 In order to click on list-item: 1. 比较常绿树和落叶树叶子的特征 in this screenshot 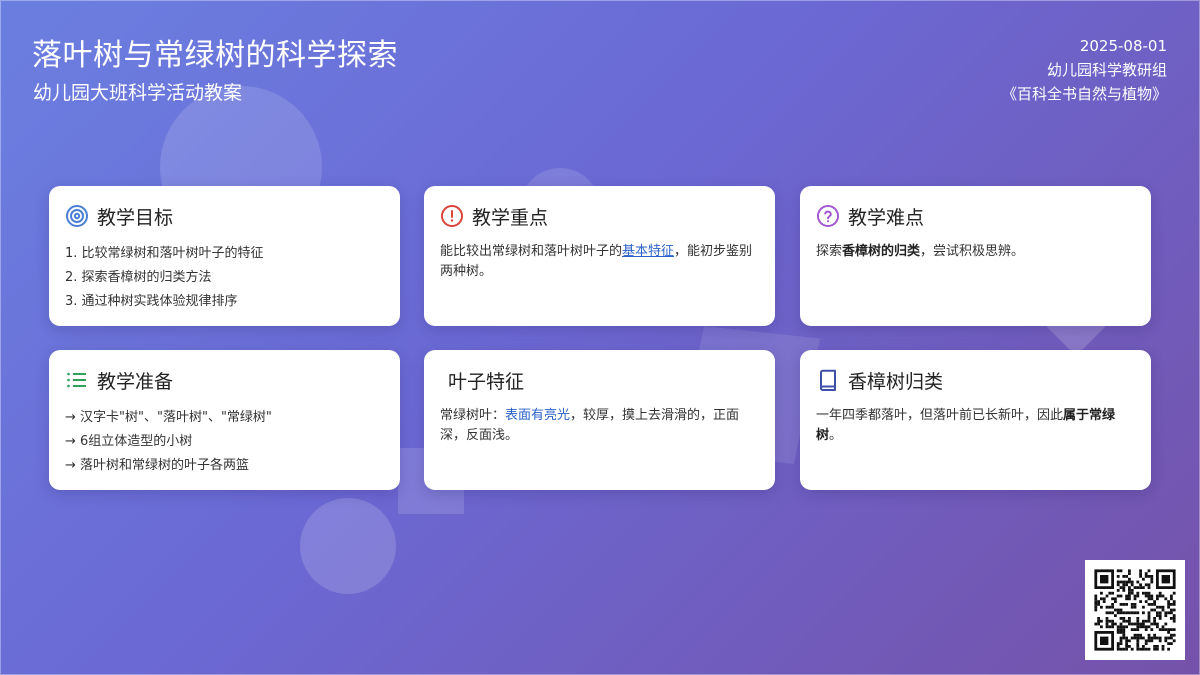, I will do `click(164, 253)`.